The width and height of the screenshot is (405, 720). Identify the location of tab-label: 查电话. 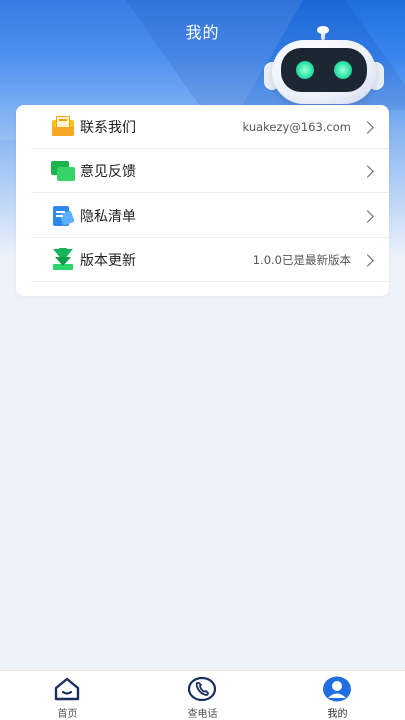
(202, 714).